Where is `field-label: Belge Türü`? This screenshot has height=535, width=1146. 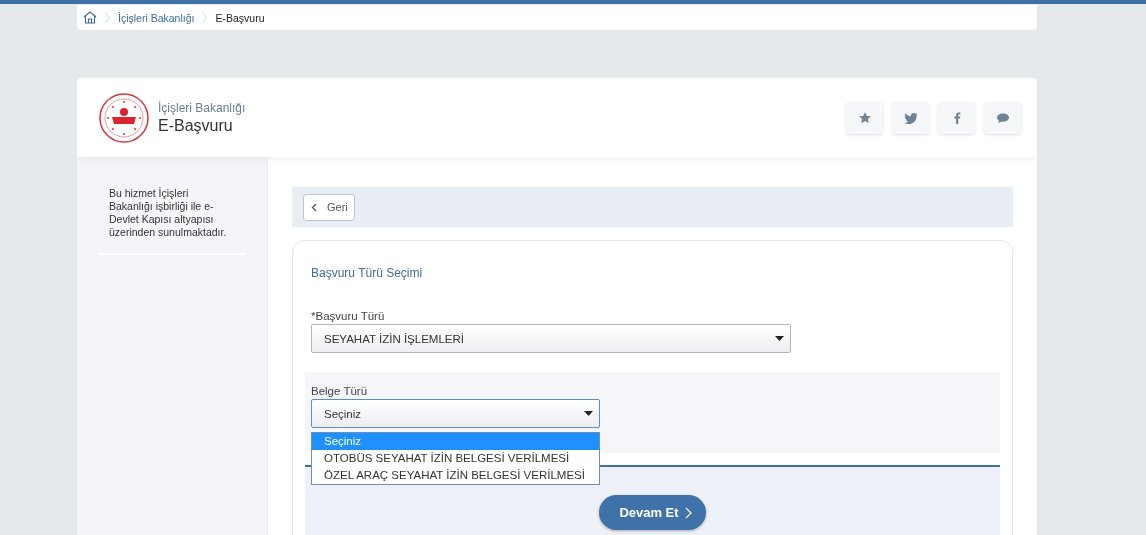 field-label: Belge Türü is located at coordinates (340, 391).